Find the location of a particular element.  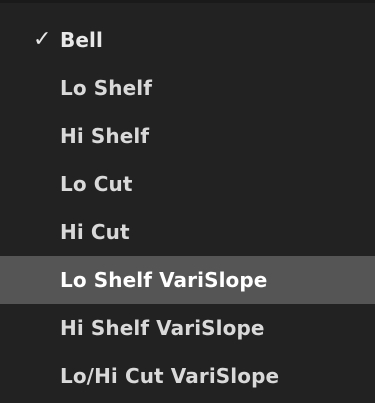

menu-item-label: Lo Shelf is located at coordinates (106, 88).